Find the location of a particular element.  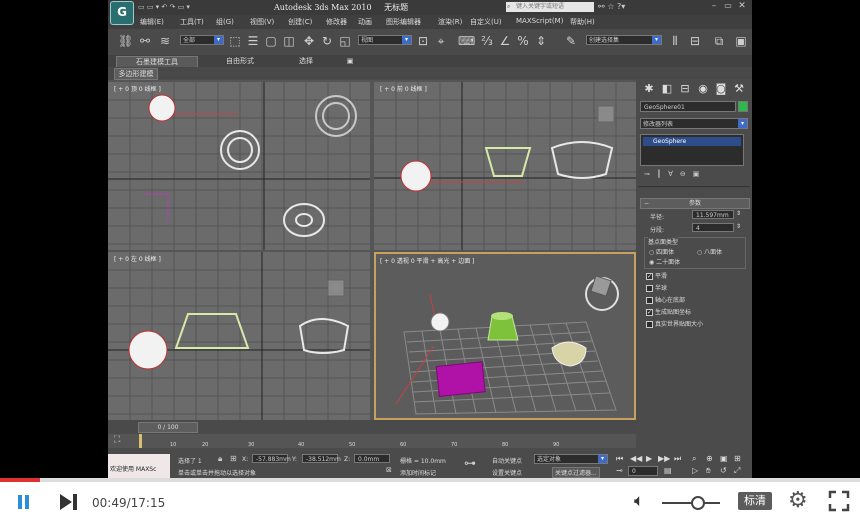

spinner-snap-icon: ⇕ is located at coordinates (541, 41).